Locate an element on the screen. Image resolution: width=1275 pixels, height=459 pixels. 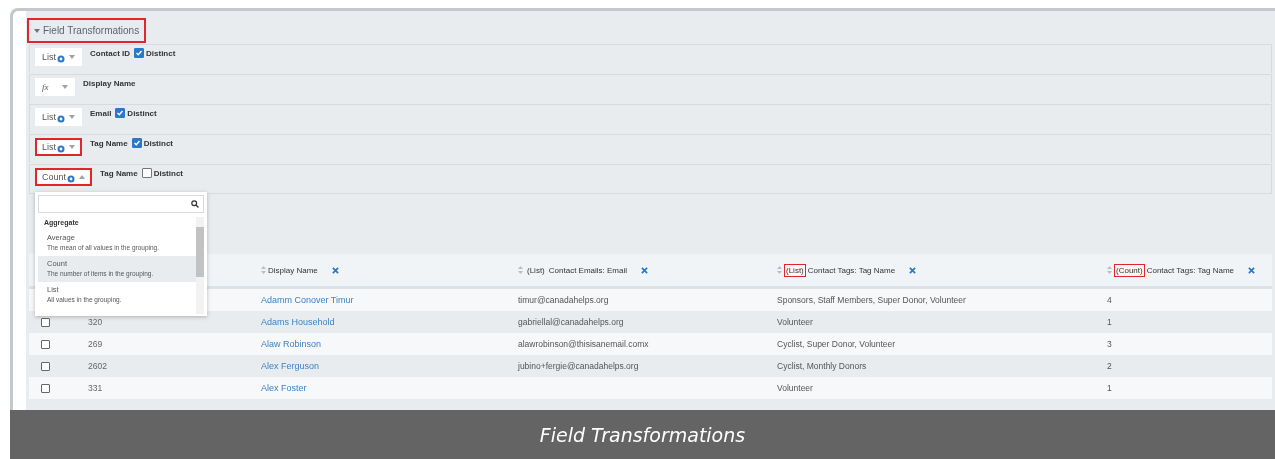
contact-link: Alaw Robinson is located at coordinates (291, 344).